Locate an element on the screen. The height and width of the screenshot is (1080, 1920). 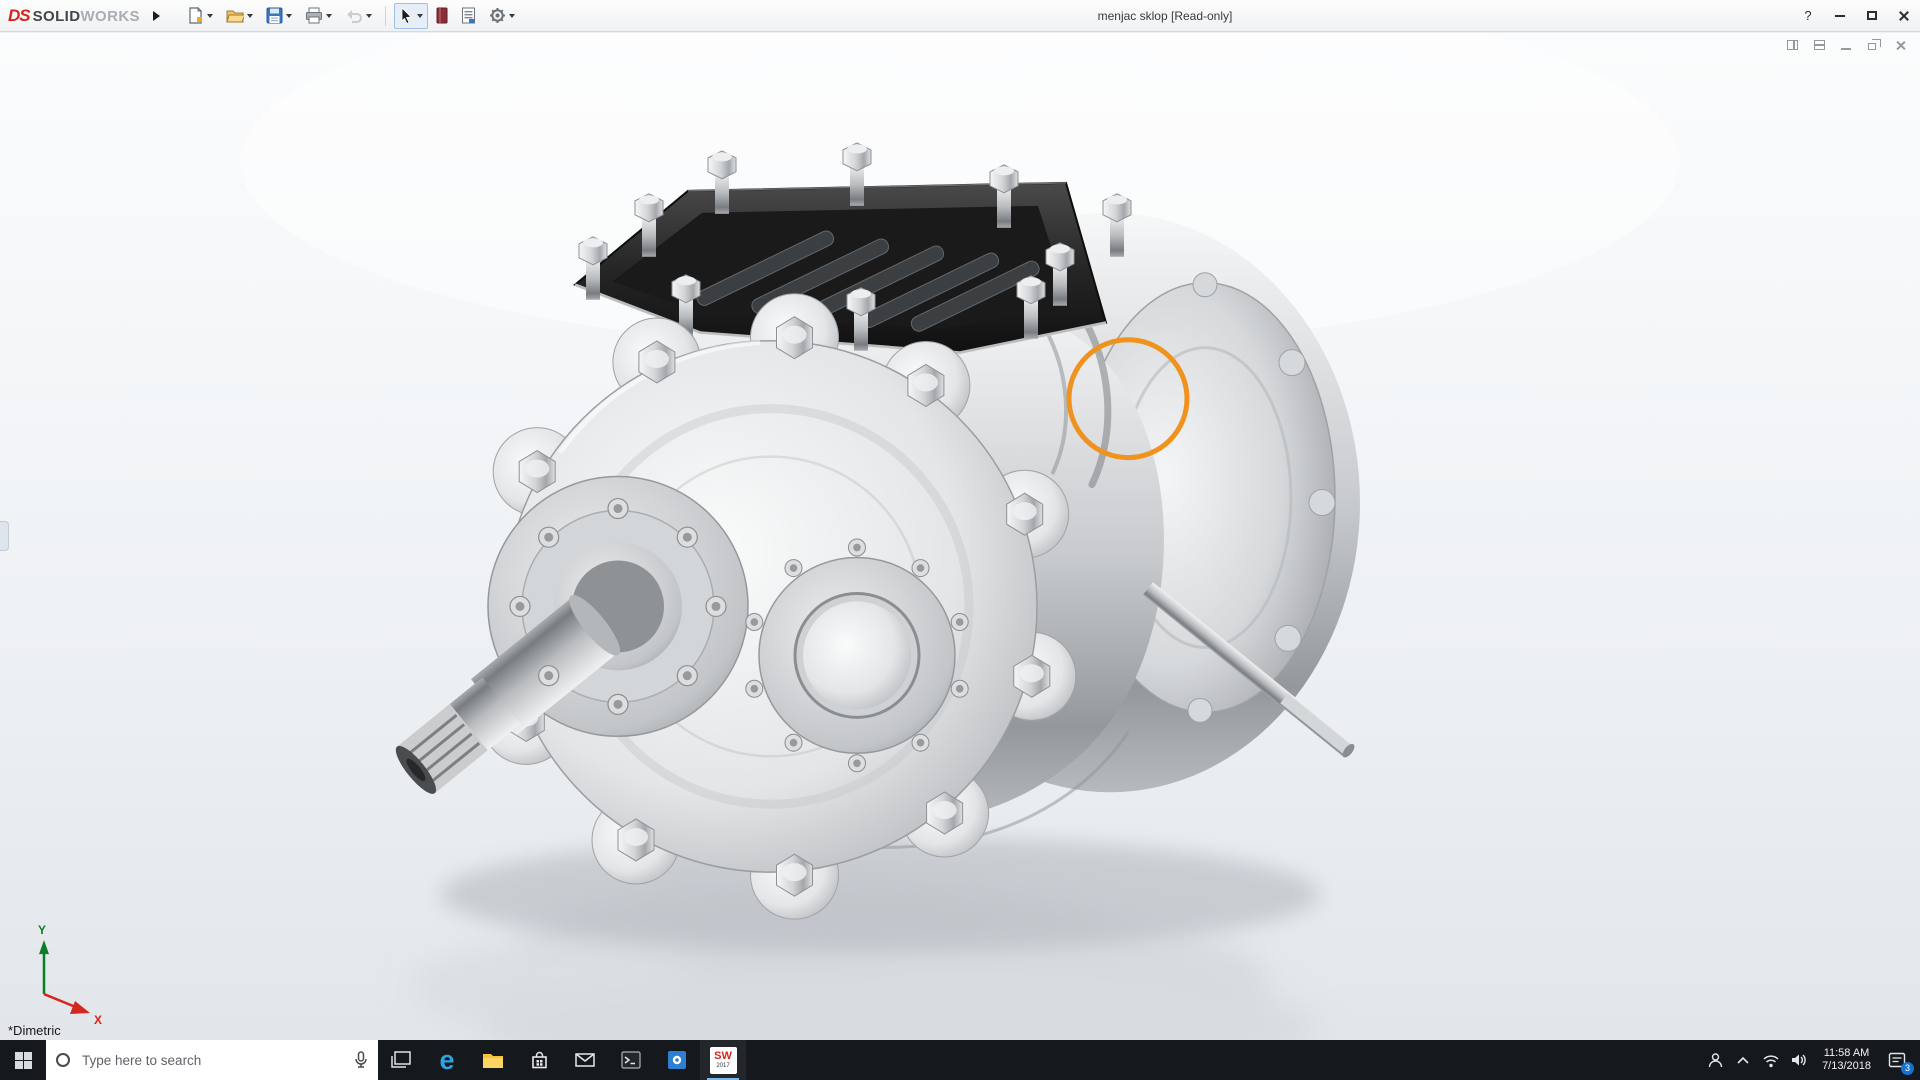
mail-button is located at coordinates (585, 1060).